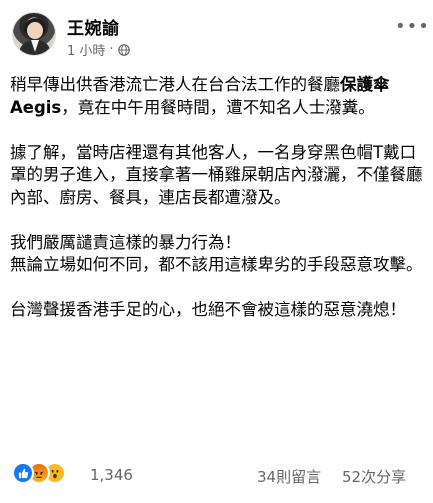 The width and height of the screenshot is (433, 503). Describe the element at coordinates (34, 34) in the screenshot. I see `avatar` at that location.